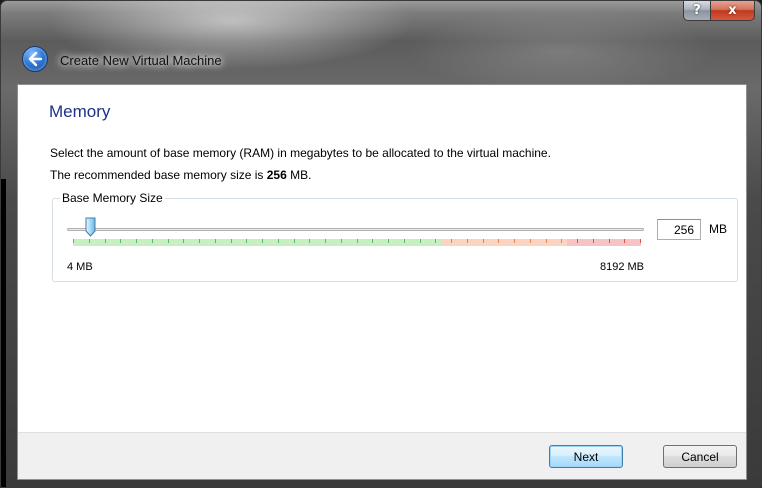 The image size is (762, 488). What do you see at coordinates (621, 267) in the screenshot?
I see `max-memory-label: 8192 MB` at bounding box center [621, 267].